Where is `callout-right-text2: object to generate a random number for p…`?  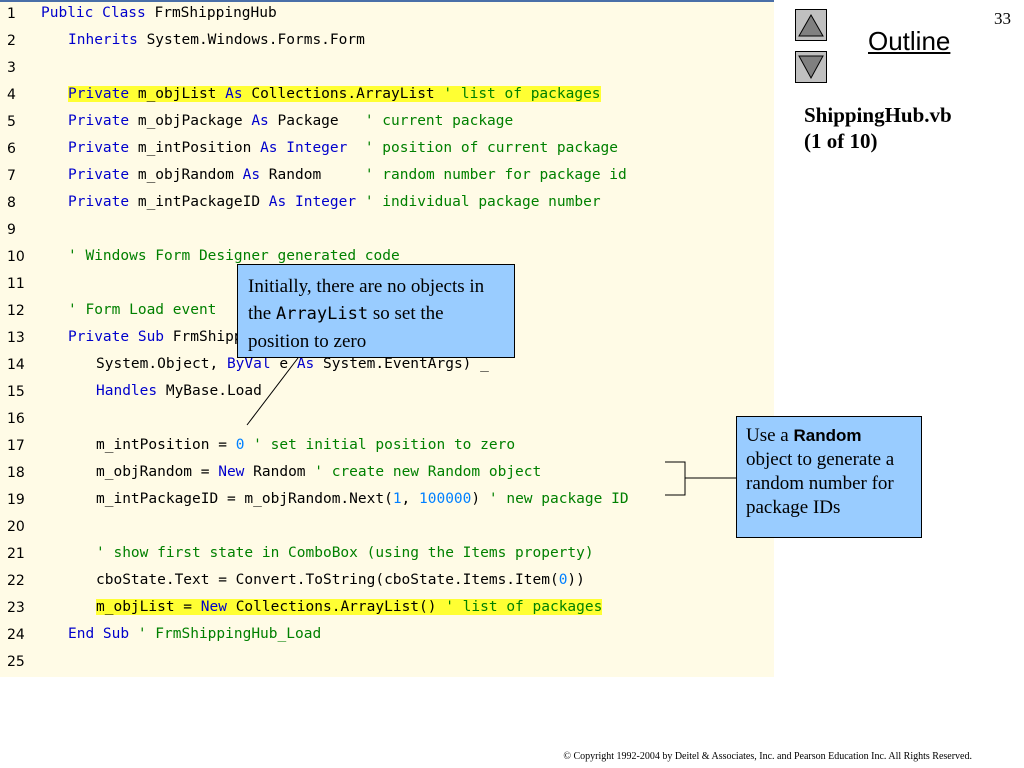 callout-right-text2: object to generate a random number for p… is located at coordinates (820, 483).